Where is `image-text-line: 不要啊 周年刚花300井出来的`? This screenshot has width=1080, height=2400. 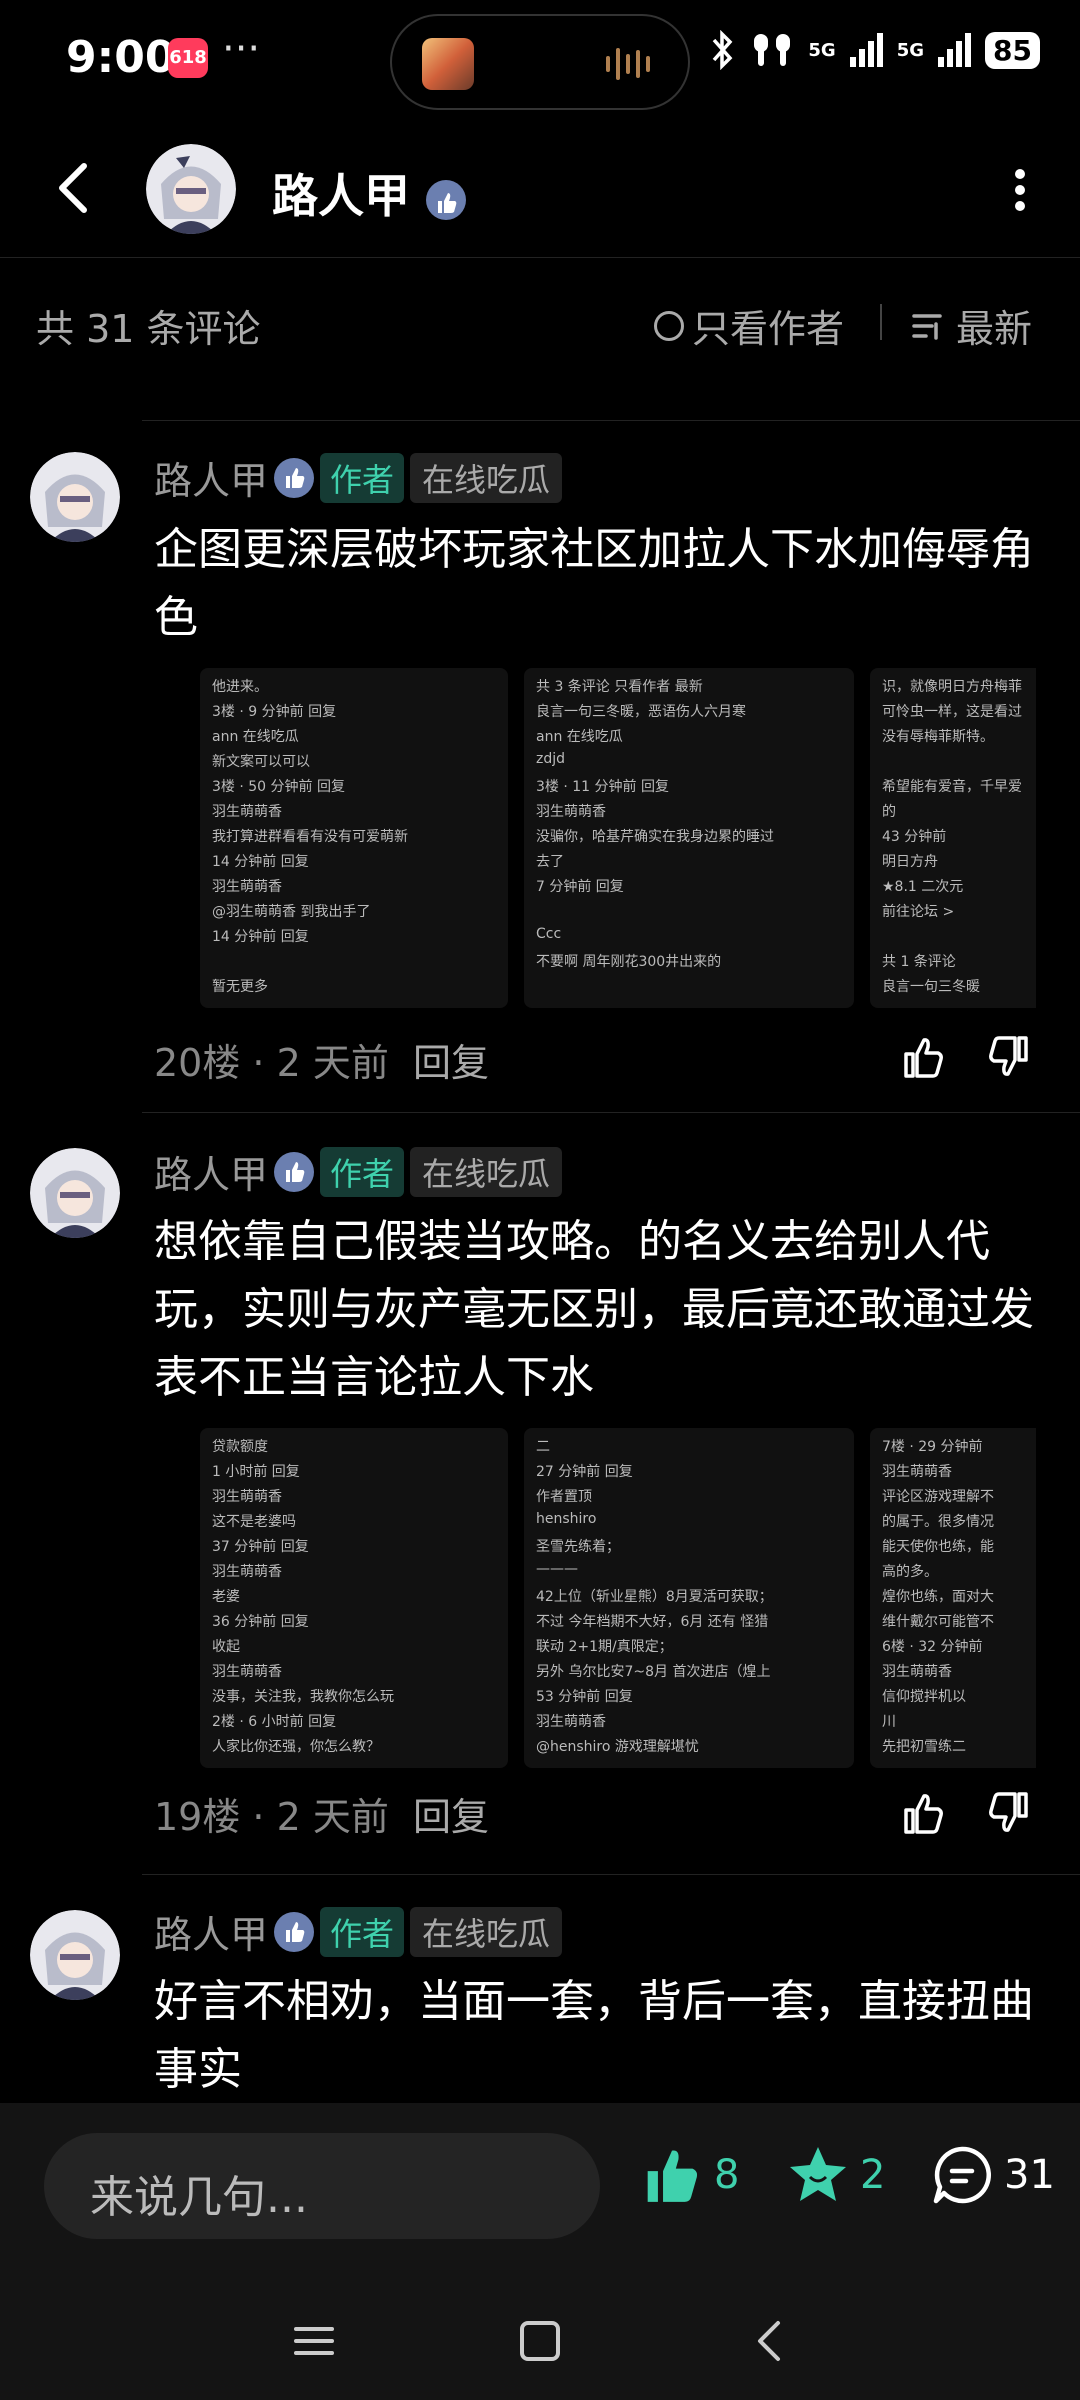 image-text-line: 不要啊 周年刚花300井出来的 is located at coordinates (629, 962).